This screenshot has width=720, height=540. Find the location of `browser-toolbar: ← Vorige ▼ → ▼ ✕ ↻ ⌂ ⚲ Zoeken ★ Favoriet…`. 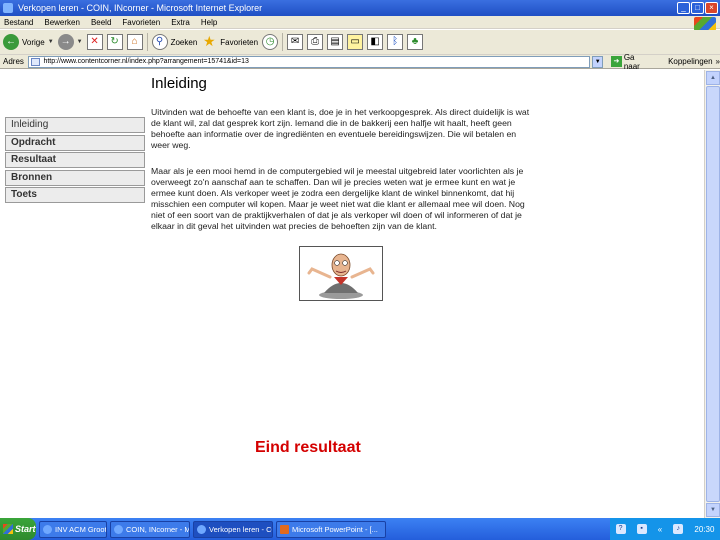

browser-toolbar: ← Vorige ▼ → ▼ ✕ ↻ ⌂ ⚲ Zoeken ★ Favoriet… is located at coordinates (360, 42).